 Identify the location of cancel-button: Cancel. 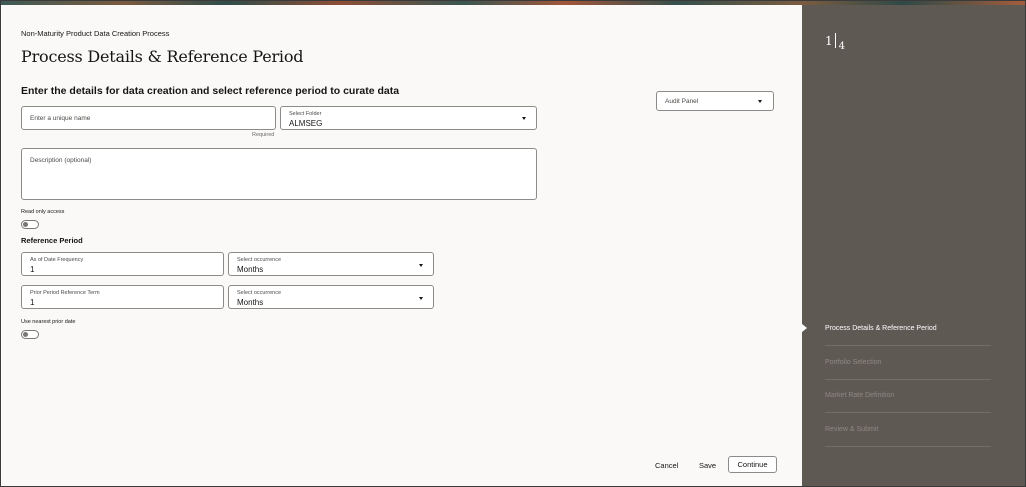
(666, 465).